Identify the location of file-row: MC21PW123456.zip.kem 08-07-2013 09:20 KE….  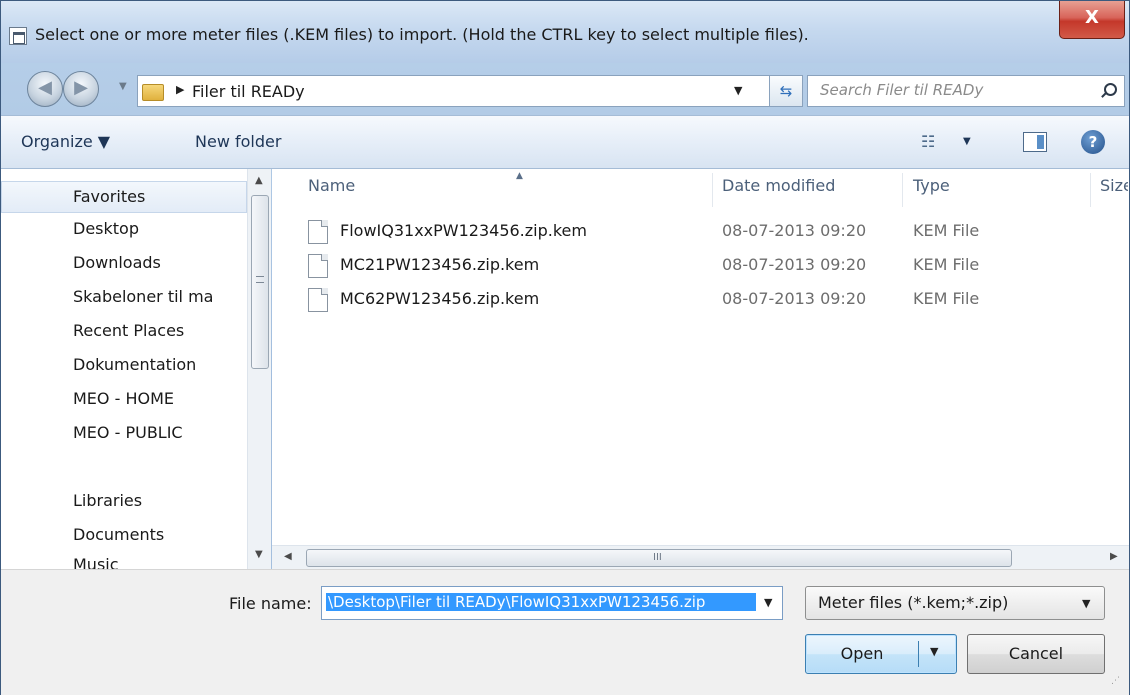
(718, 267).